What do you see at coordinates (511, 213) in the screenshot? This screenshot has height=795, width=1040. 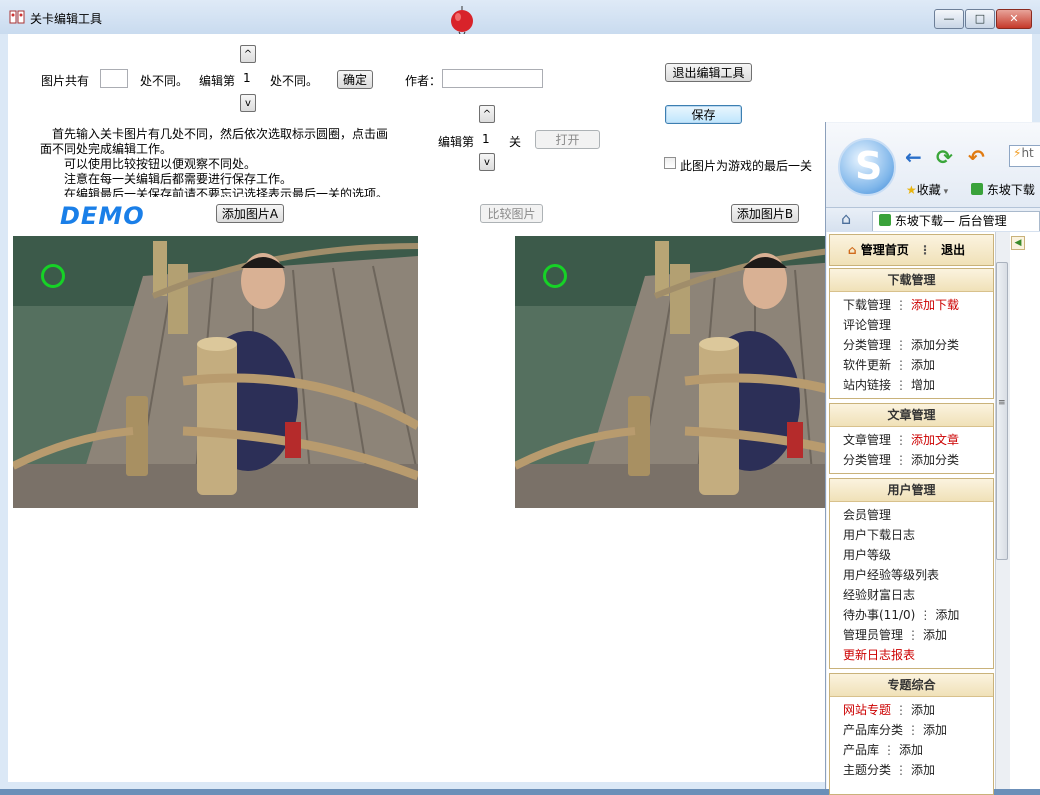 I see `compare-button: 比较图片` at bounding box center [511, 213].